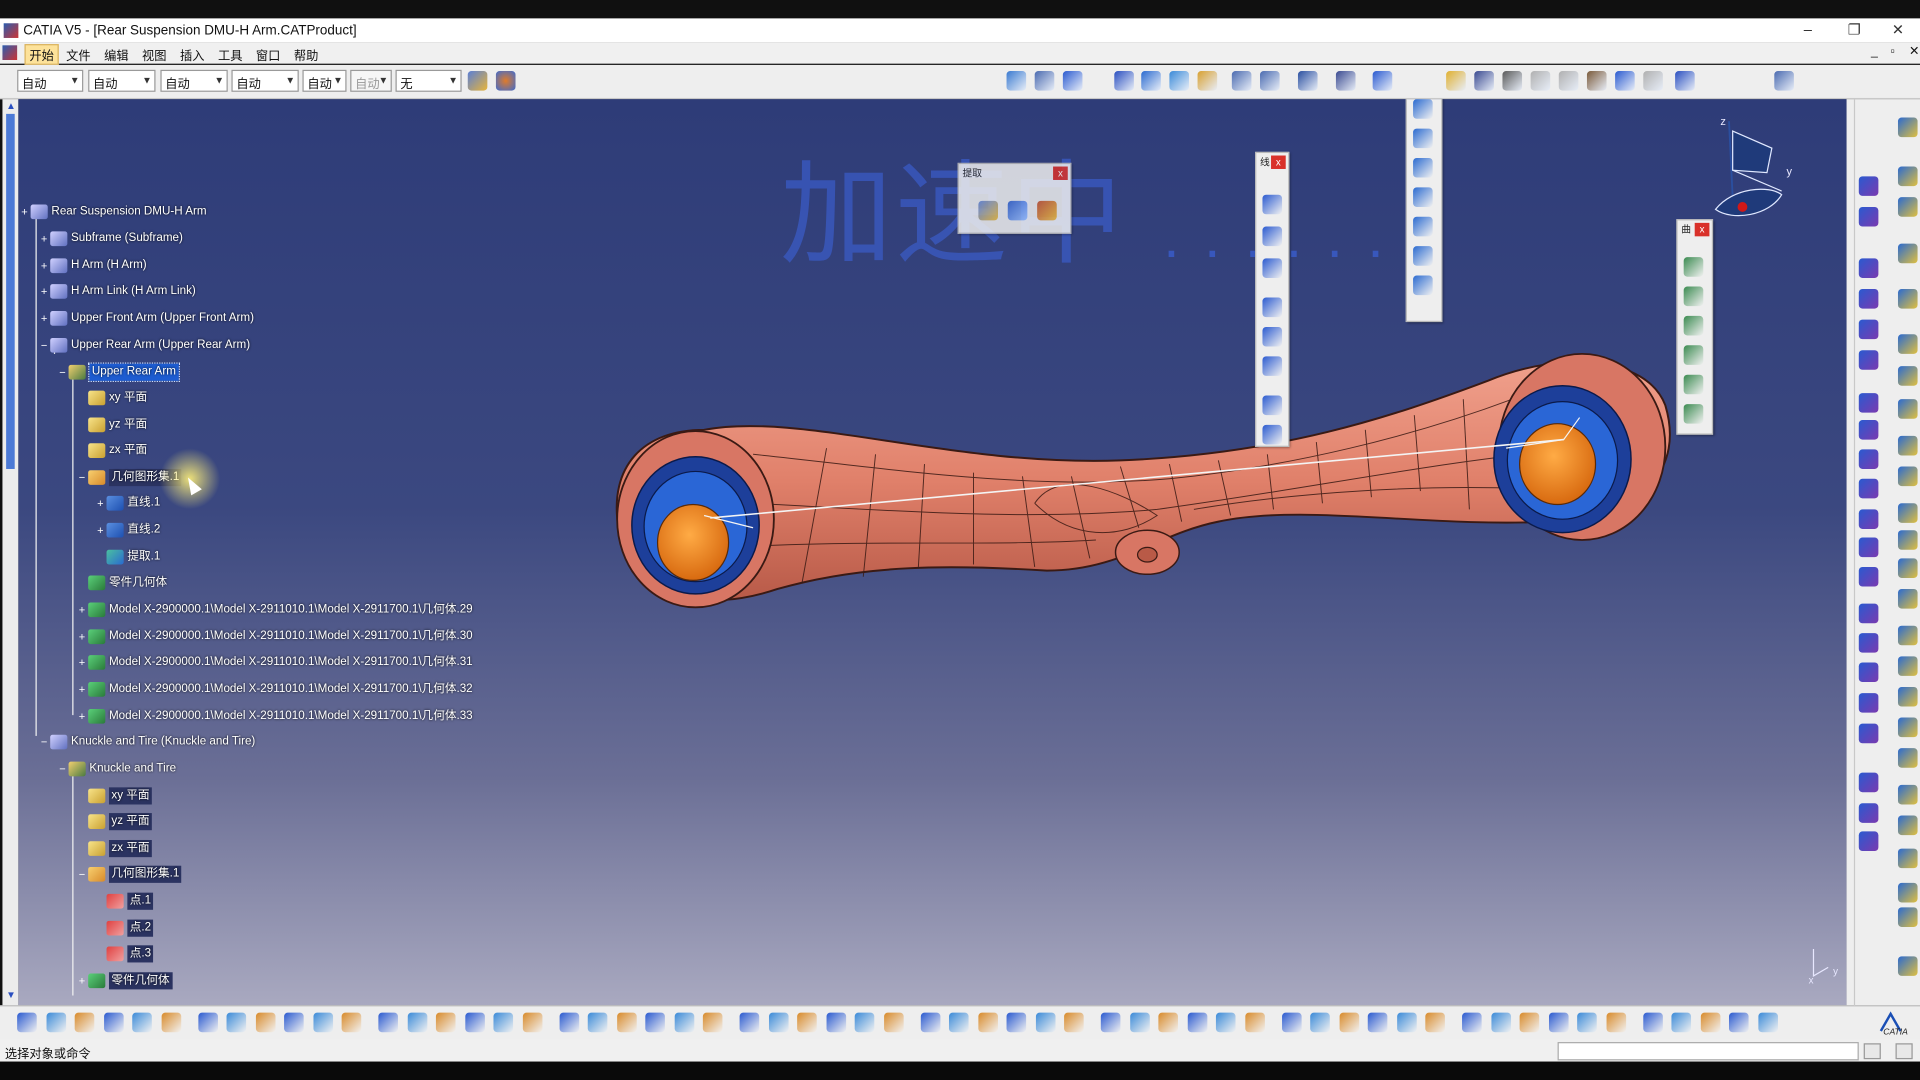  Describe the element at coordinates (10, 552) in the screenshot. I see `vertical-scrollbar: ▲ ▼` at that location.